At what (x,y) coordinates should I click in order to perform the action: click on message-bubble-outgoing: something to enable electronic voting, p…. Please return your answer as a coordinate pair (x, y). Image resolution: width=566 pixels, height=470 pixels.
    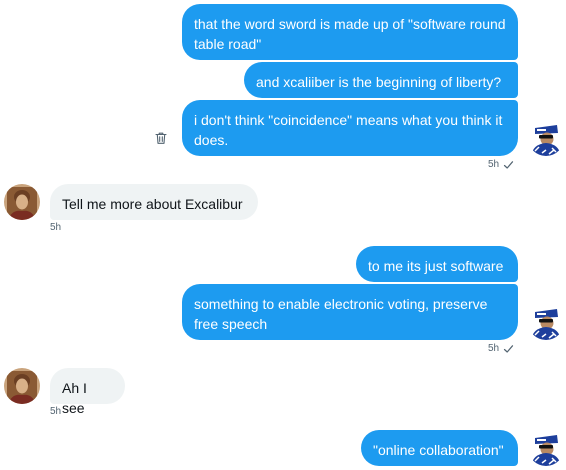
    Looking at the image, I should click on (350, 312).